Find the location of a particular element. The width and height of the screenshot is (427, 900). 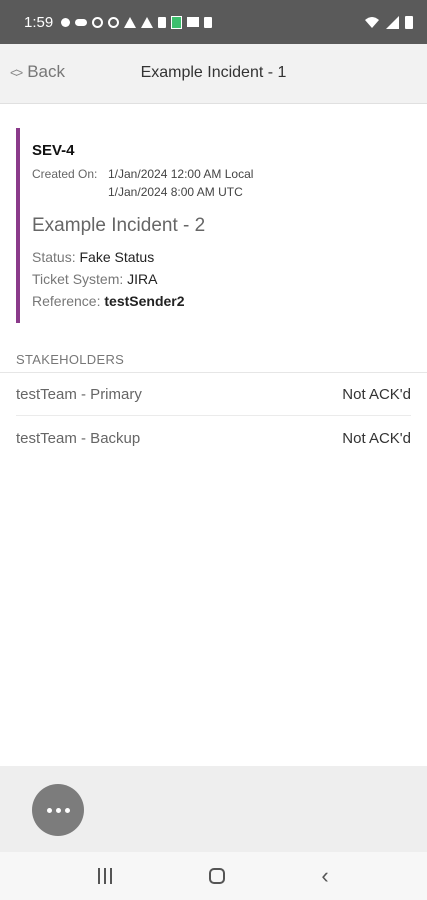

status-field: Status: Fake Status is located at coordinates (221, 257).